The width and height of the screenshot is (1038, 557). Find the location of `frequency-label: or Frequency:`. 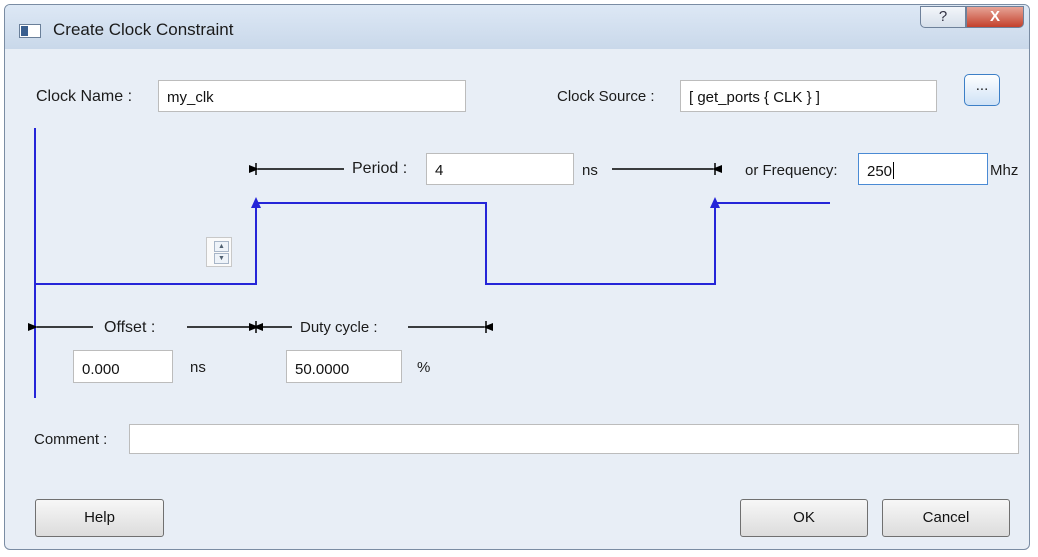

frequency-label: or Frequency: is located at coordinates (791, 170).